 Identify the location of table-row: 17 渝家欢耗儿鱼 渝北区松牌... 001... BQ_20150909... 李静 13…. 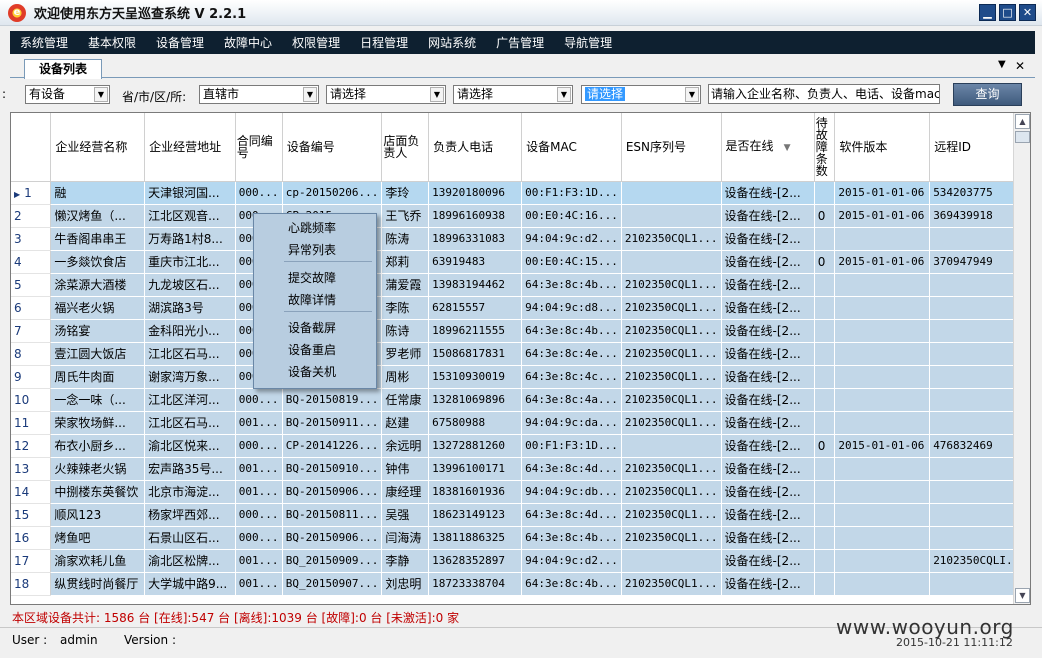
(520, 561).